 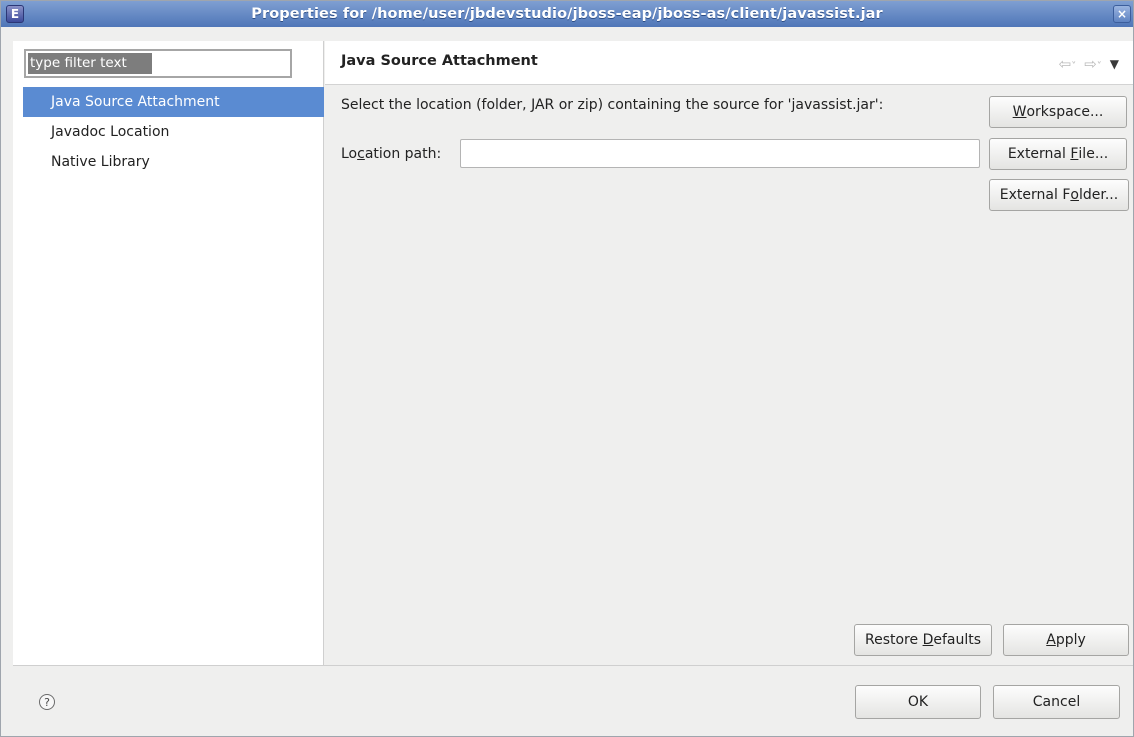 What do you see at coordinates (173, 102) in the screenshot?
I see `tree-item-java-source-attachment: Java Source Attachment` at bounding box center [173, 102].